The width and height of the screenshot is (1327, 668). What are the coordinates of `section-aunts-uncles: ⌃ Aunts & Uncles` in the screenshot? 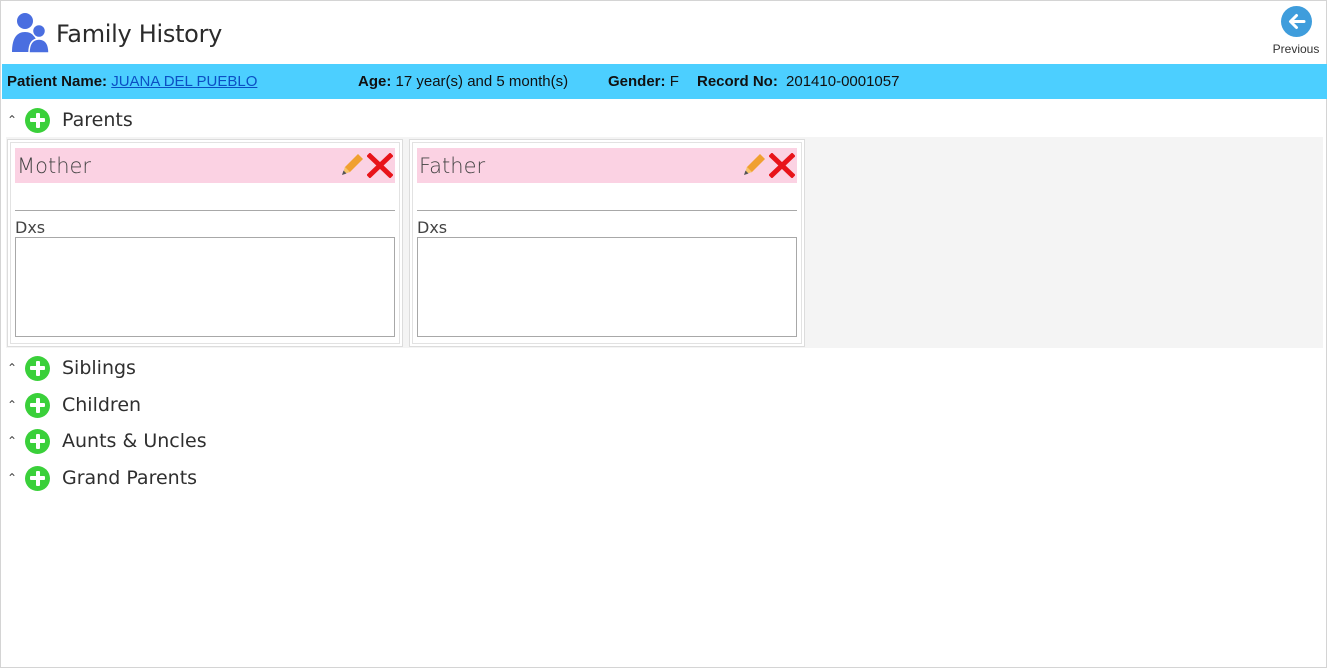 It's located at (107, 441).